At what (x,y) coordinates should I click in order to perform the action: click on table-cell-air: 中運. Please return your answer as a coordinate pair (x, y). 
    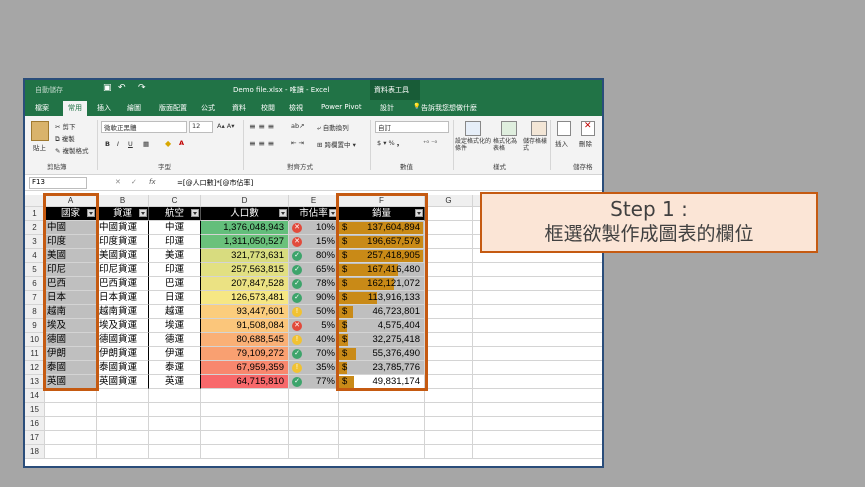
    Looking at the image, I should click on (175, 228).